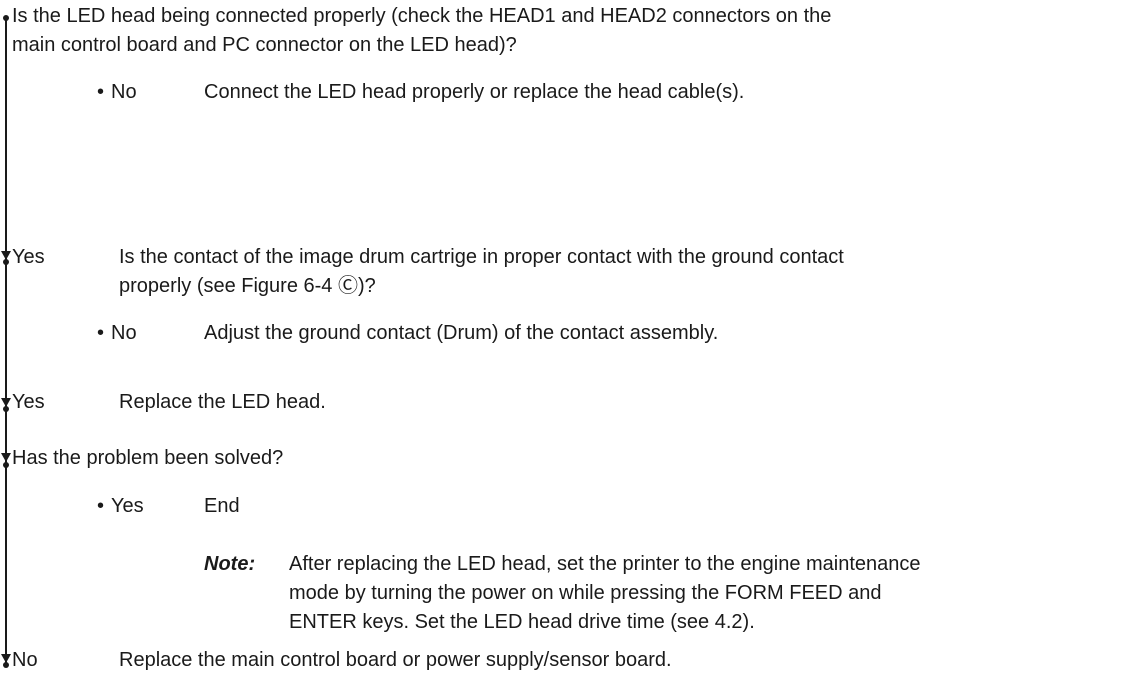 This screenshot has width=1130, height=679. I want to click on question-2: Has the problem been solved?, so click(148, 458).